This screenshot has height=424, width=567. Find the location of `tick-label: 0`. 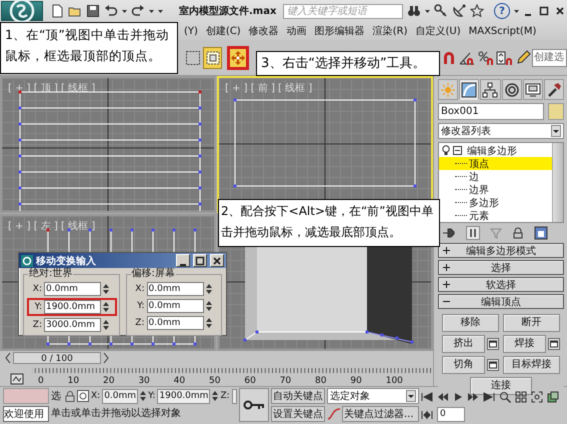

tick-label: 0 is located at coordinates (41, 381).